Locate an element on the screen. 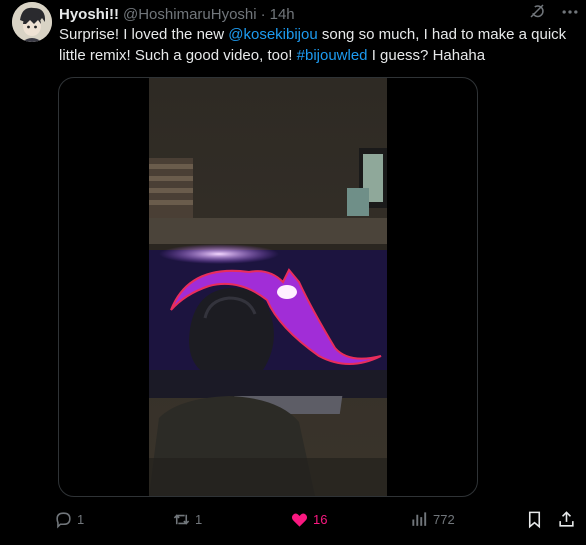 The image size is (586, 545). tweet-time: 14h is located at coordinates (282, 14).